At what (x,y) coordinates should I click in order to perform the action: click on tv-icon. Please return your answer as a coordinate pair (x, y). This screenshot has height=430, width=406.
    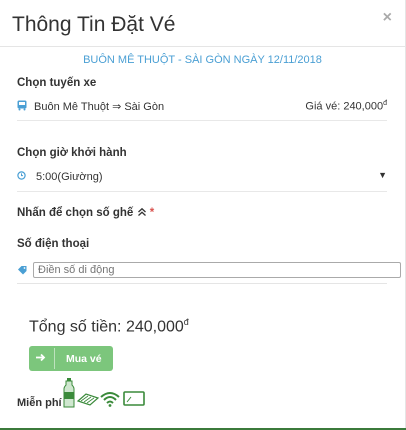
    Looking at the image, I should click on (134, 401).